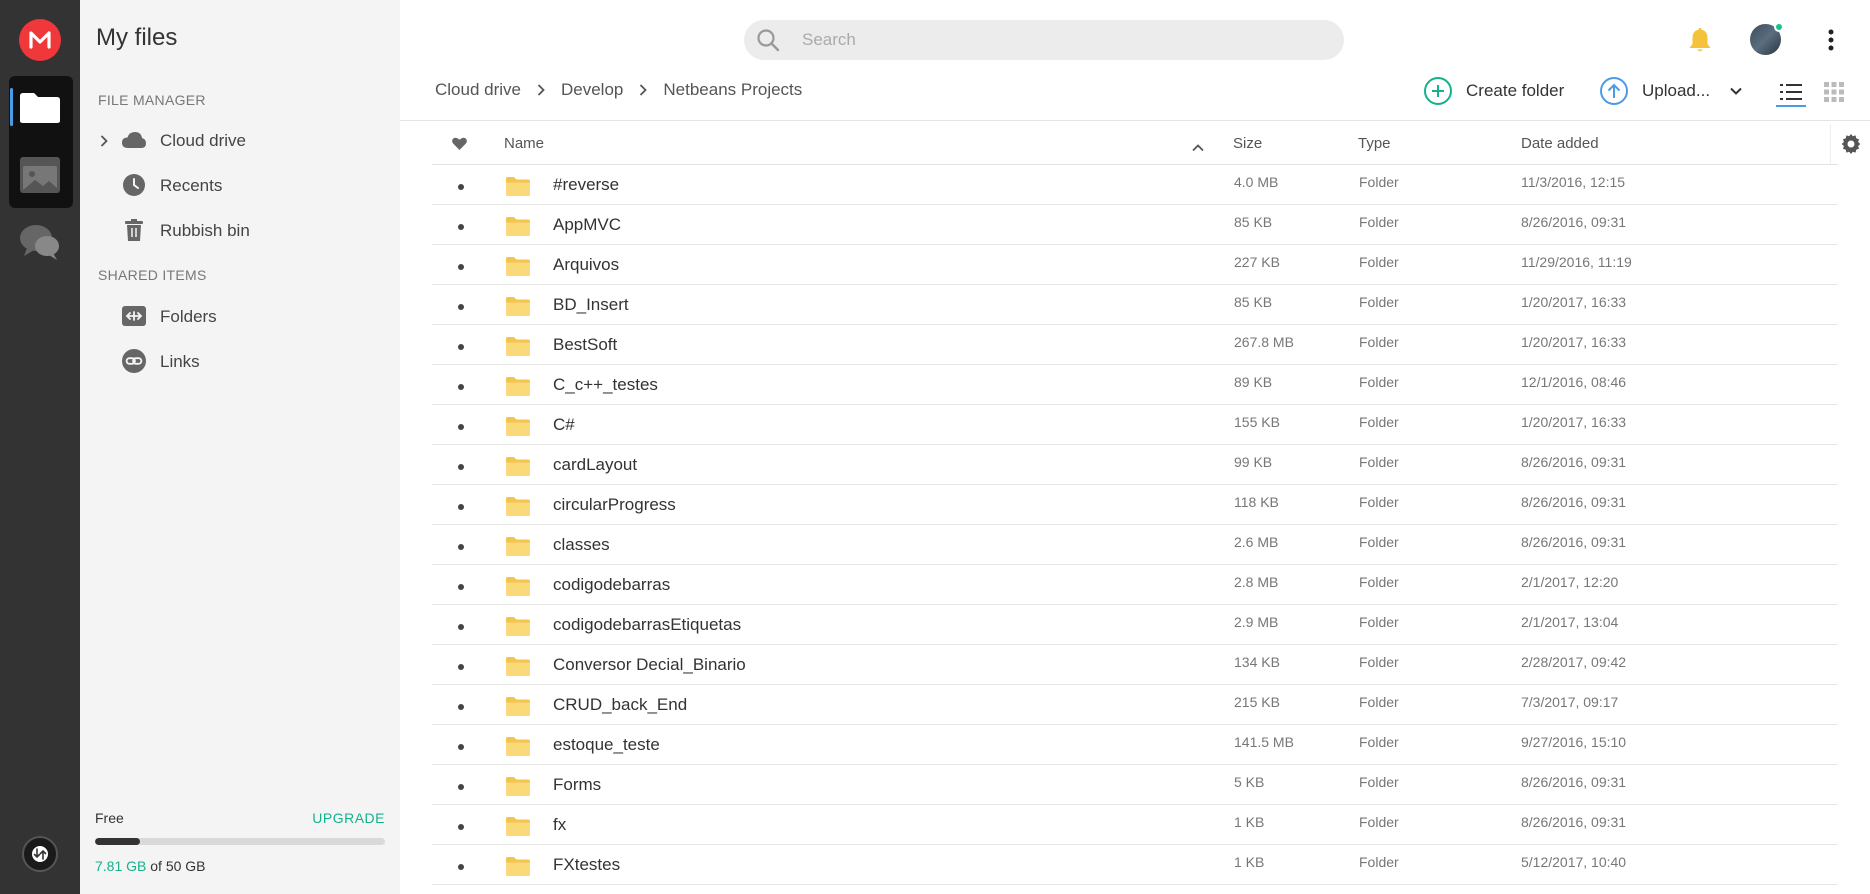 The width and height of the screenshot is (1870, 894). Describe the element at coordinates (1614, 91) in the screenshot. I see `upload-arrow-icon` at that location.